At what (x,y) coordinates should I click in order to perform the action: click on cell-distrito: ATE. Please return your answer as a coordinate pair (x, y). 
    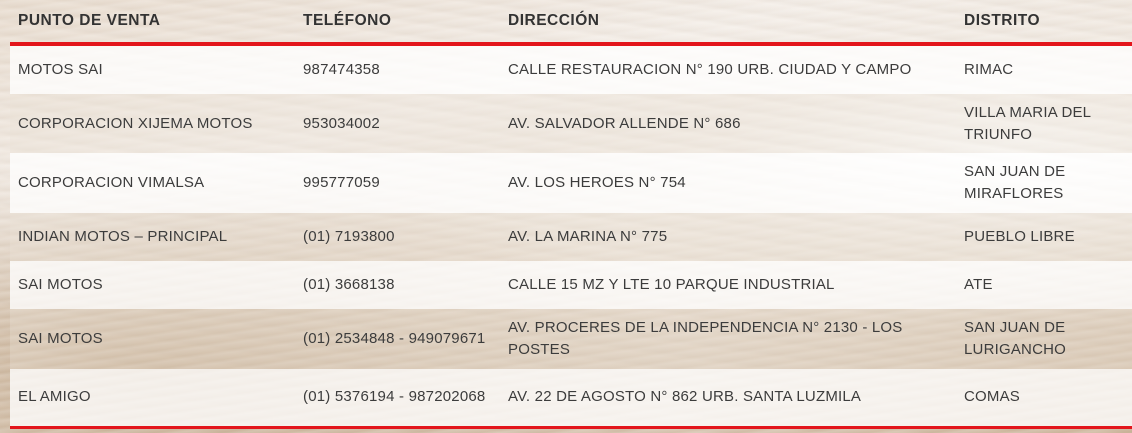
    Looking at the image, I should click on (1044, 285).